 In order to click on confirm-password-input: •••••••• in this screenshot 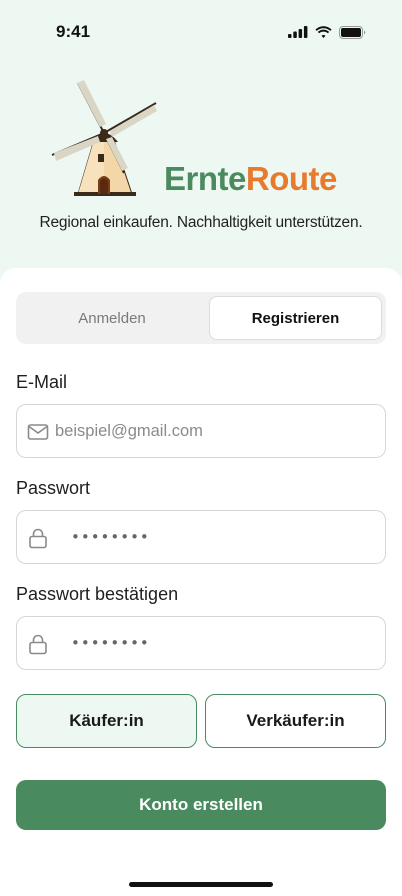, I will do `click(110, 643)`.